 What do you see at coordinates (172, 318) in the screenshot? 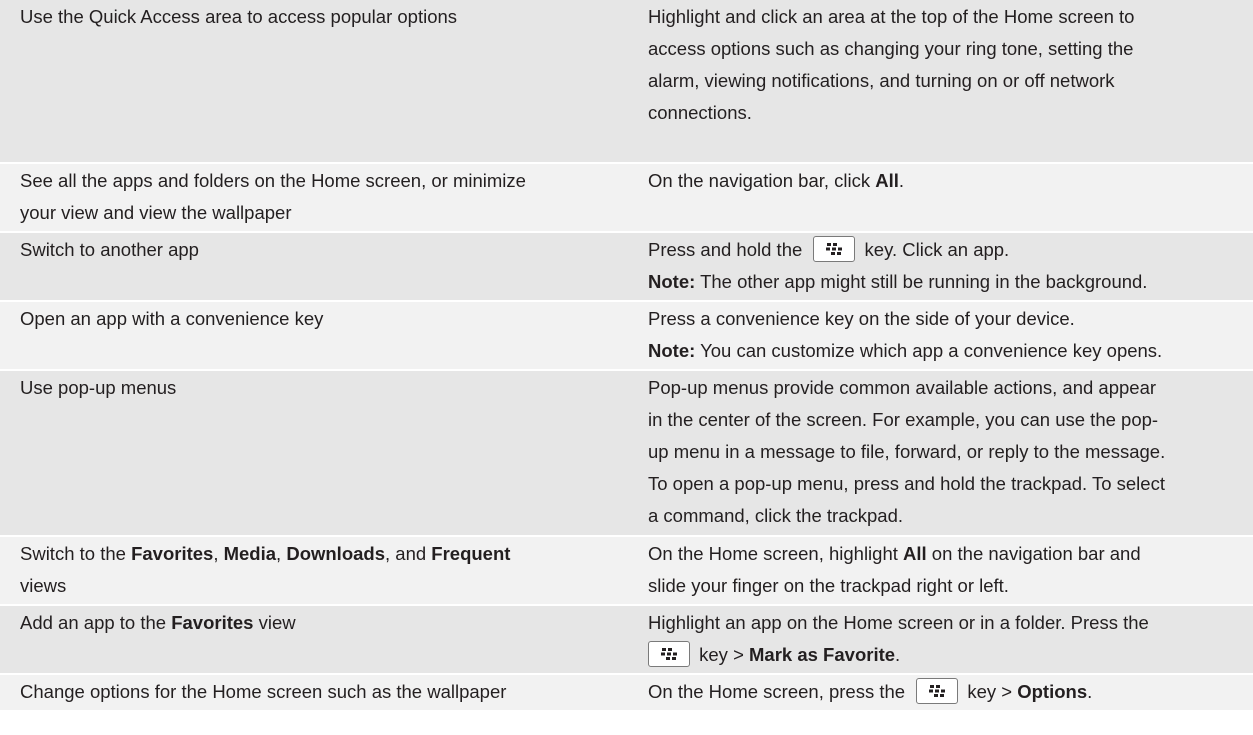
I see `task-cell: Open an app with a convenience key` at bounding box center [172, 318].